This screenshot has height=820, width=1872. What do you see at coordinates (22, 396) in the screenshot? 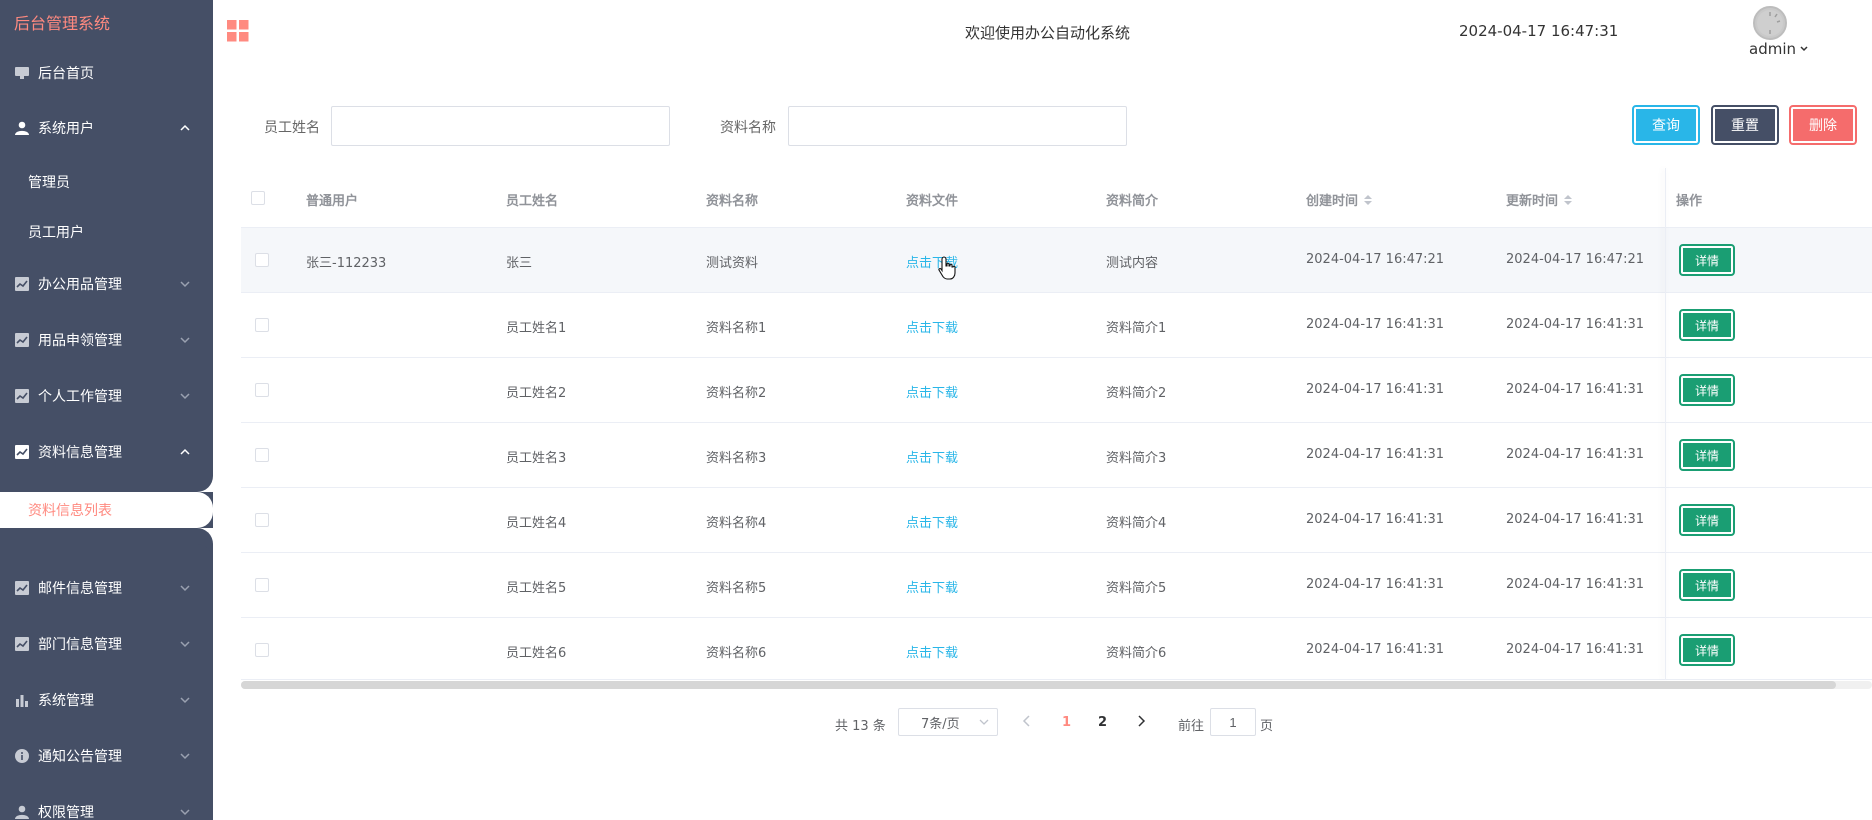
I see `chart-icon` at bounding box center [22, 396].